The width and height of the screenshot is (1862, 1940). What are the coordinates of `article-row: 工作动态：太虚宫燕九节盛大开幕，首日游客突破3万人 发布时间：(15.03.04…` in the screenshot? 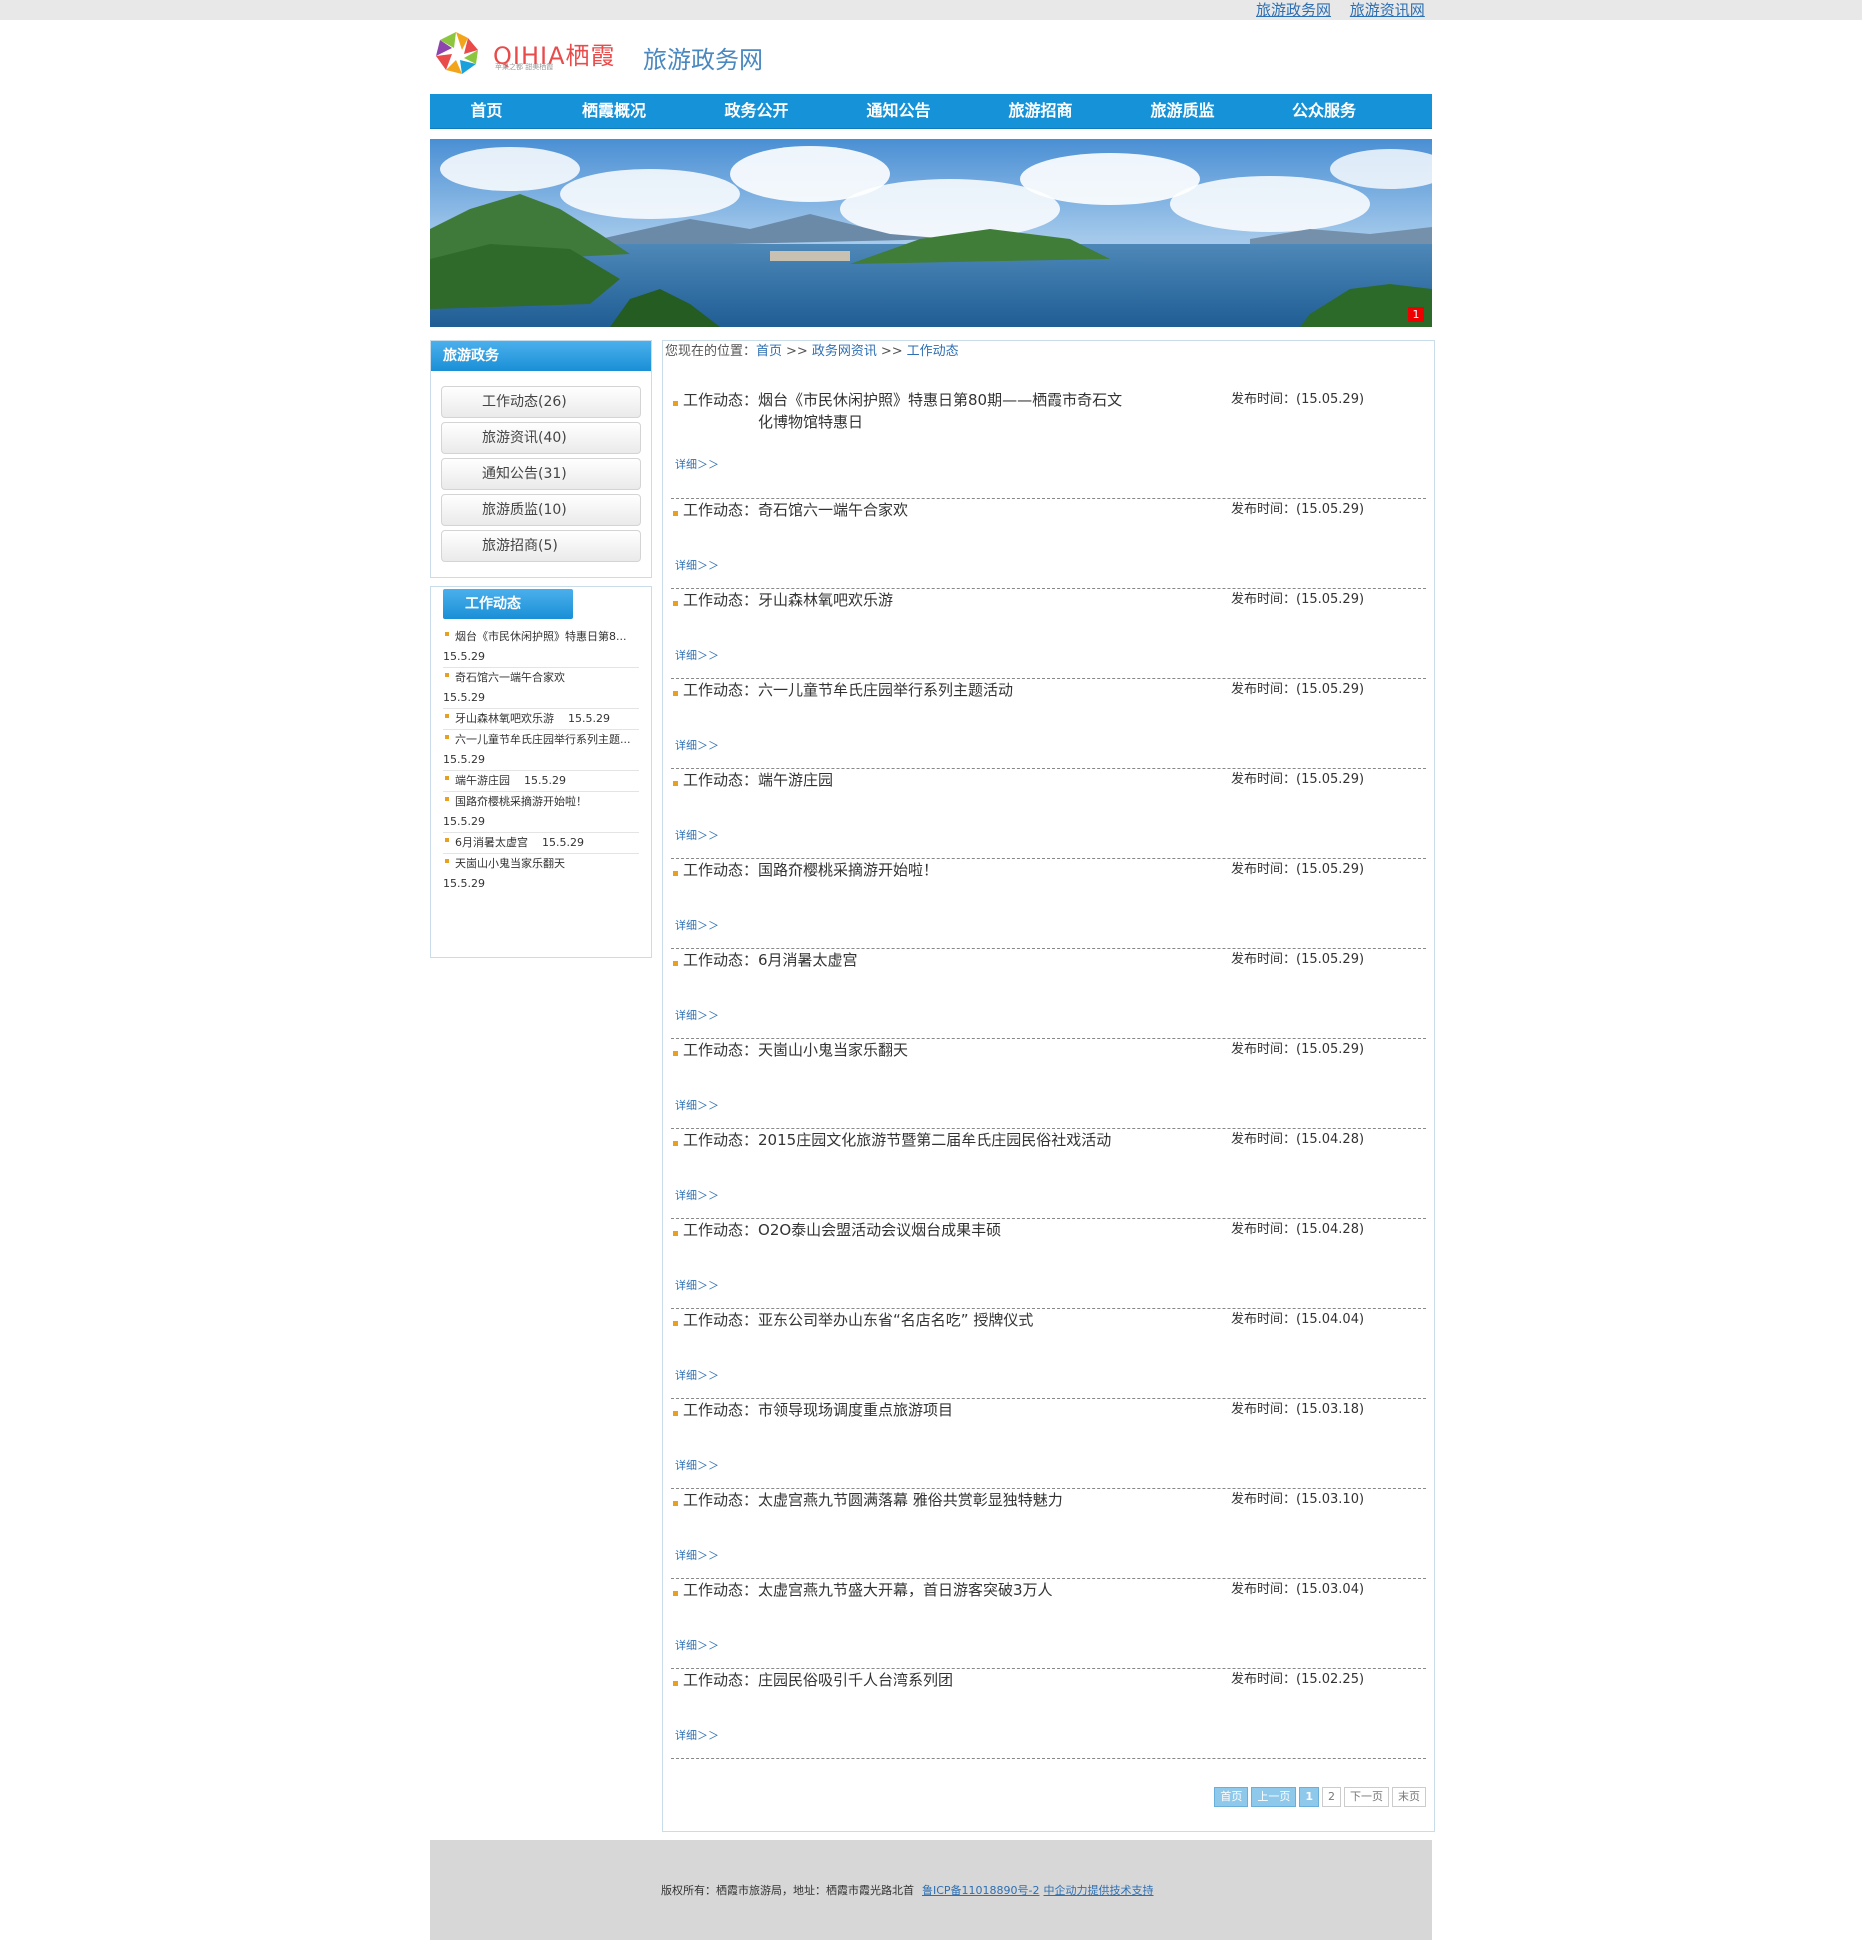 It's located at (1048, 1624).